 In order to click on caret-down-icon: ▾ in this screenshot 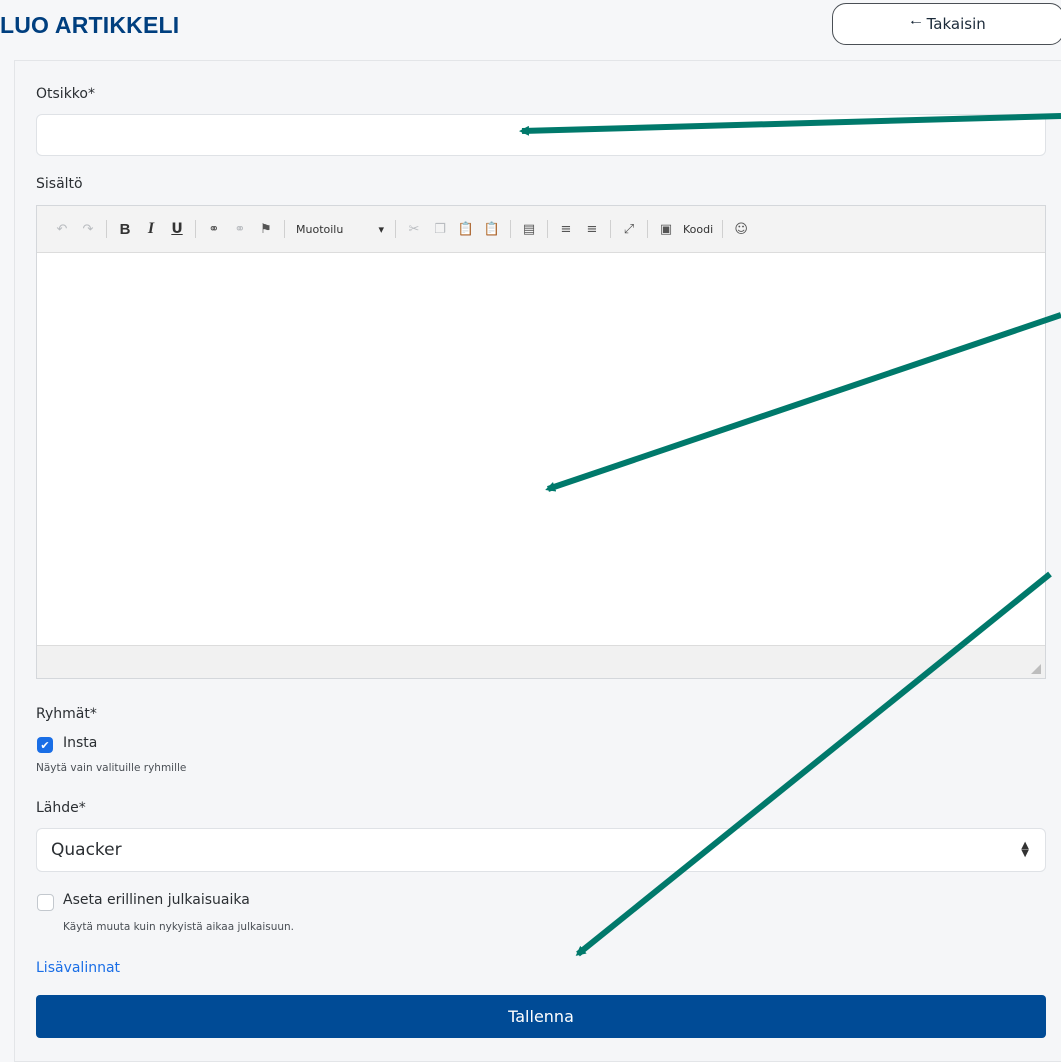, I will do `click(381, 229)`.